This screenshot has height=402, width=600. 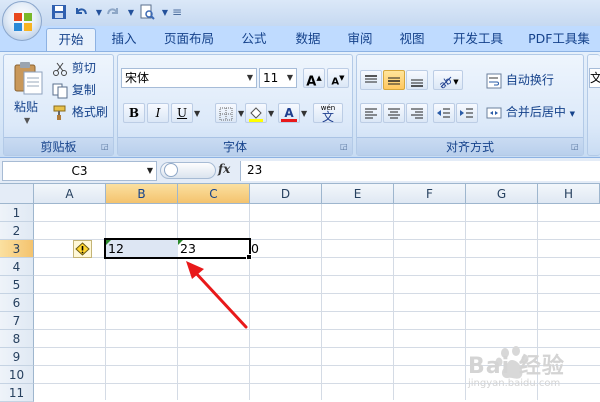 What do you see at coordinates (444, 113) in the screenshot?
I see `decrease-indent-button` at bounding box center [444, 113].